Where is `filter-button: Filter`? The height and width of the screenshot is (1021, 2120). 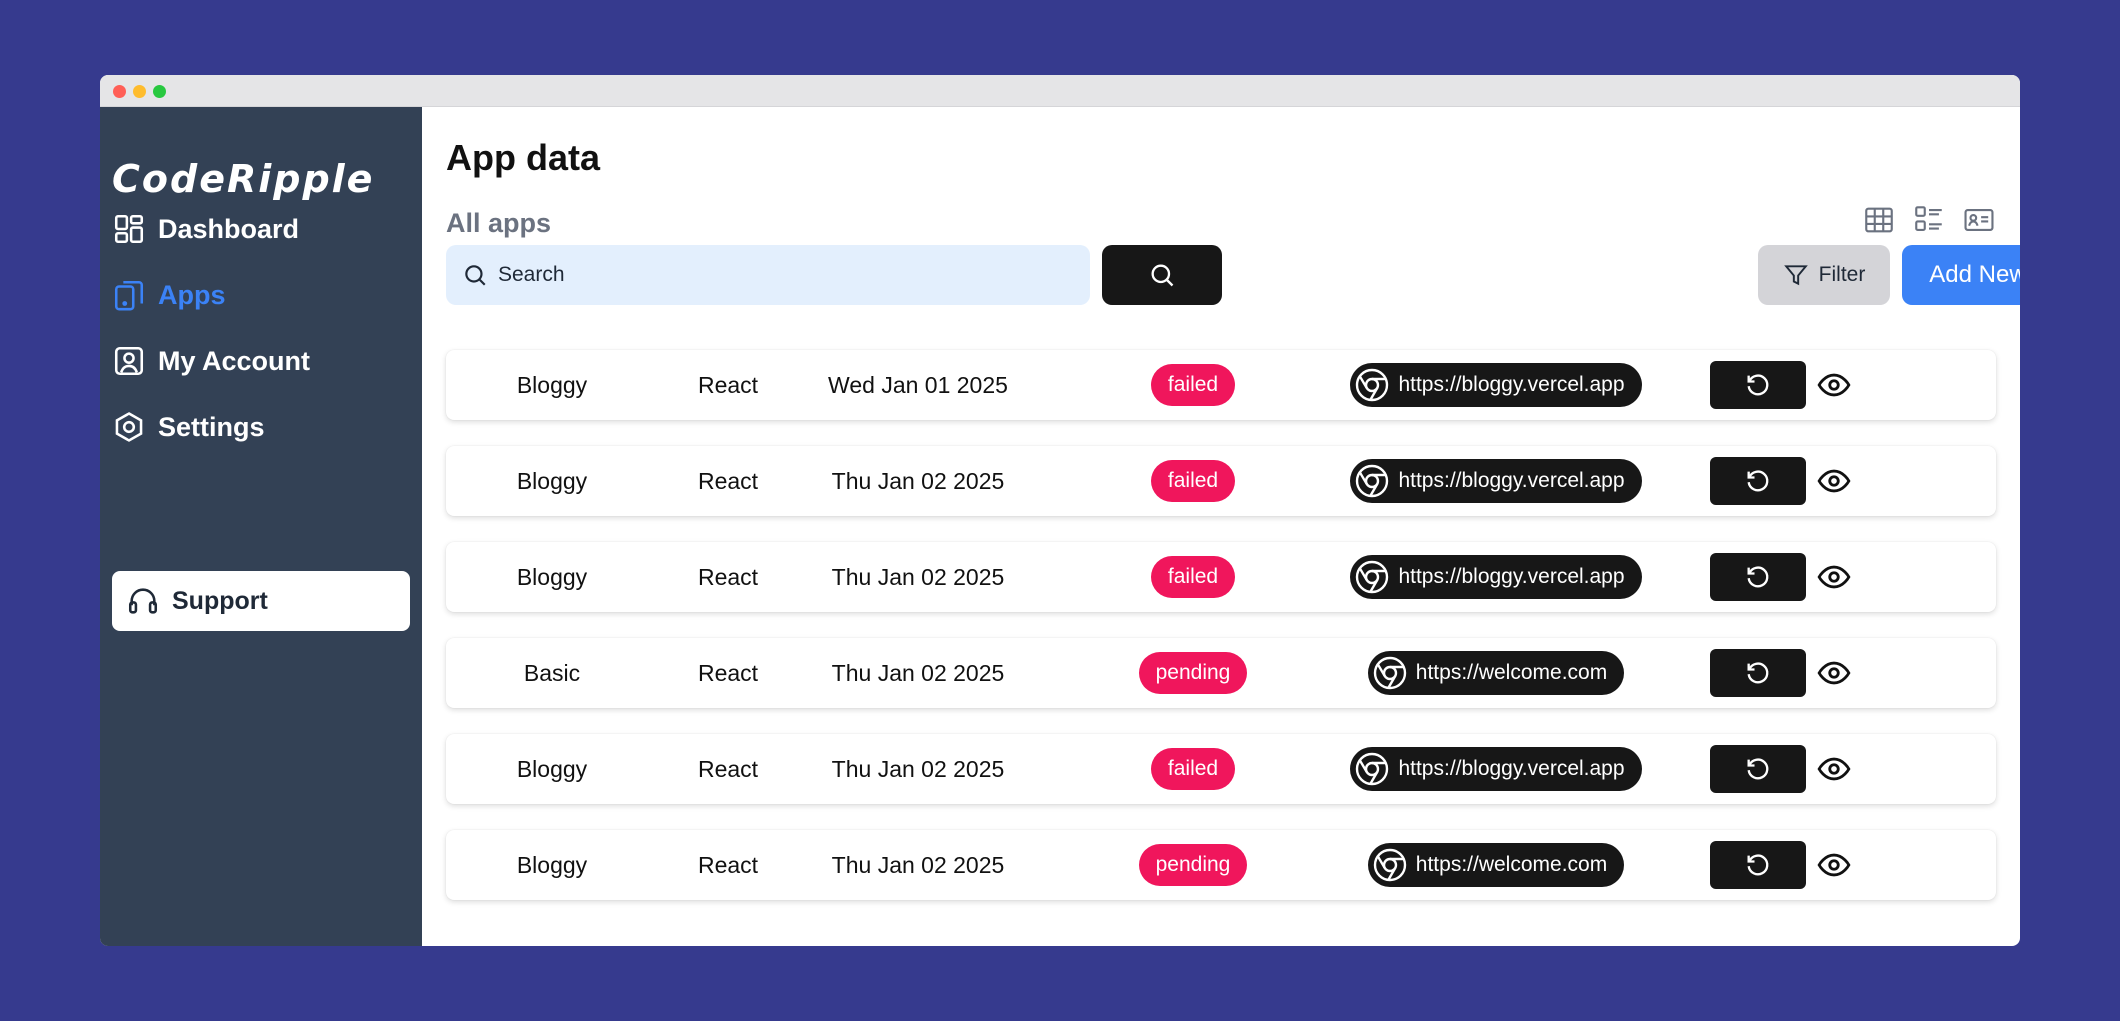
filter-button: Filter is located at coordinates (1824, 275).